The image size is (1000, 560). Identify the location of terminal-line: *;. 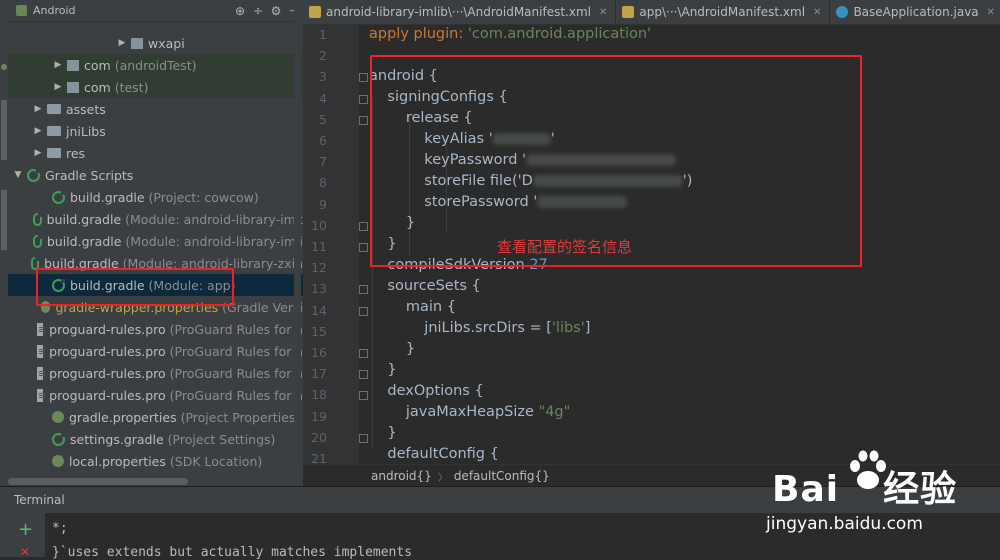
(60, 528).